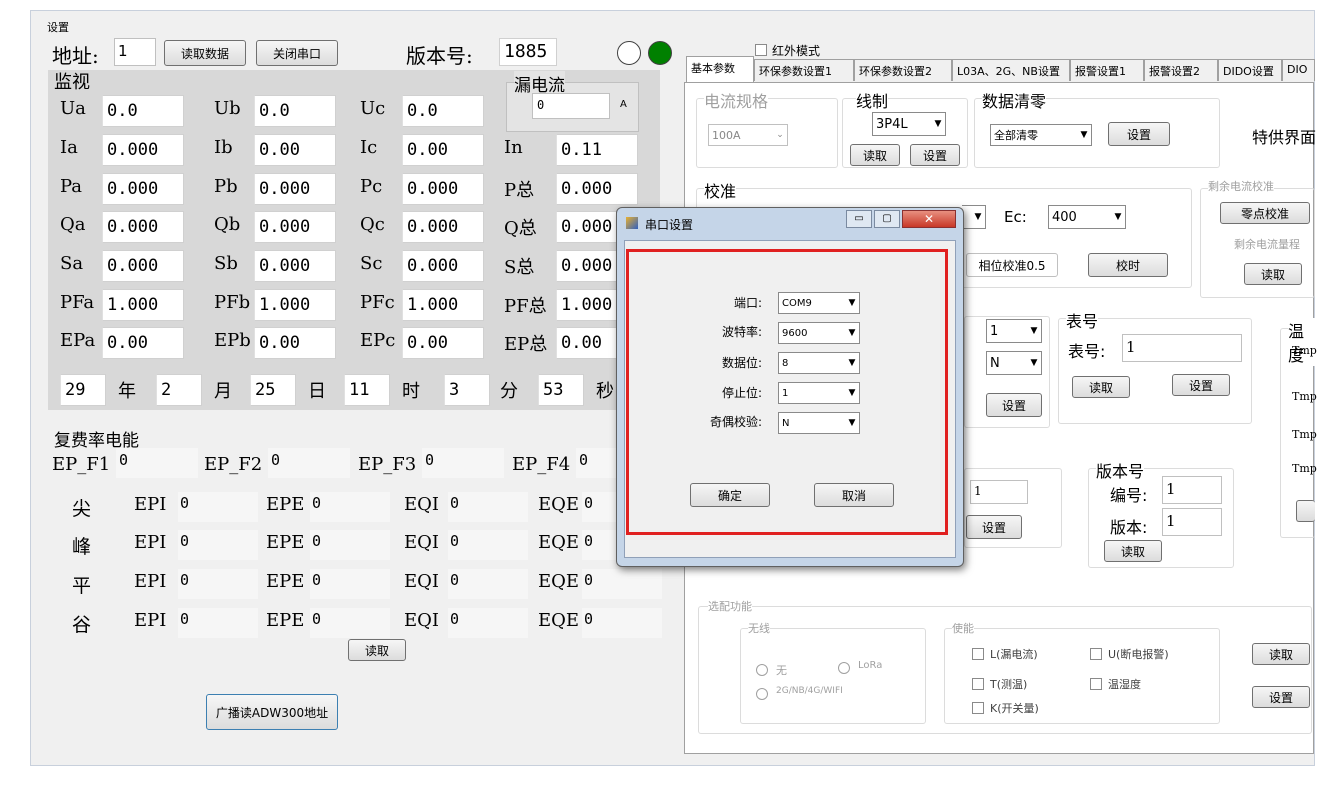 Image resolution: width=1342 pixels, height=786 pixels. Describe the element at coordinates (720, 190) in the screenshot. I see `calibration-label: 校准` at that location.